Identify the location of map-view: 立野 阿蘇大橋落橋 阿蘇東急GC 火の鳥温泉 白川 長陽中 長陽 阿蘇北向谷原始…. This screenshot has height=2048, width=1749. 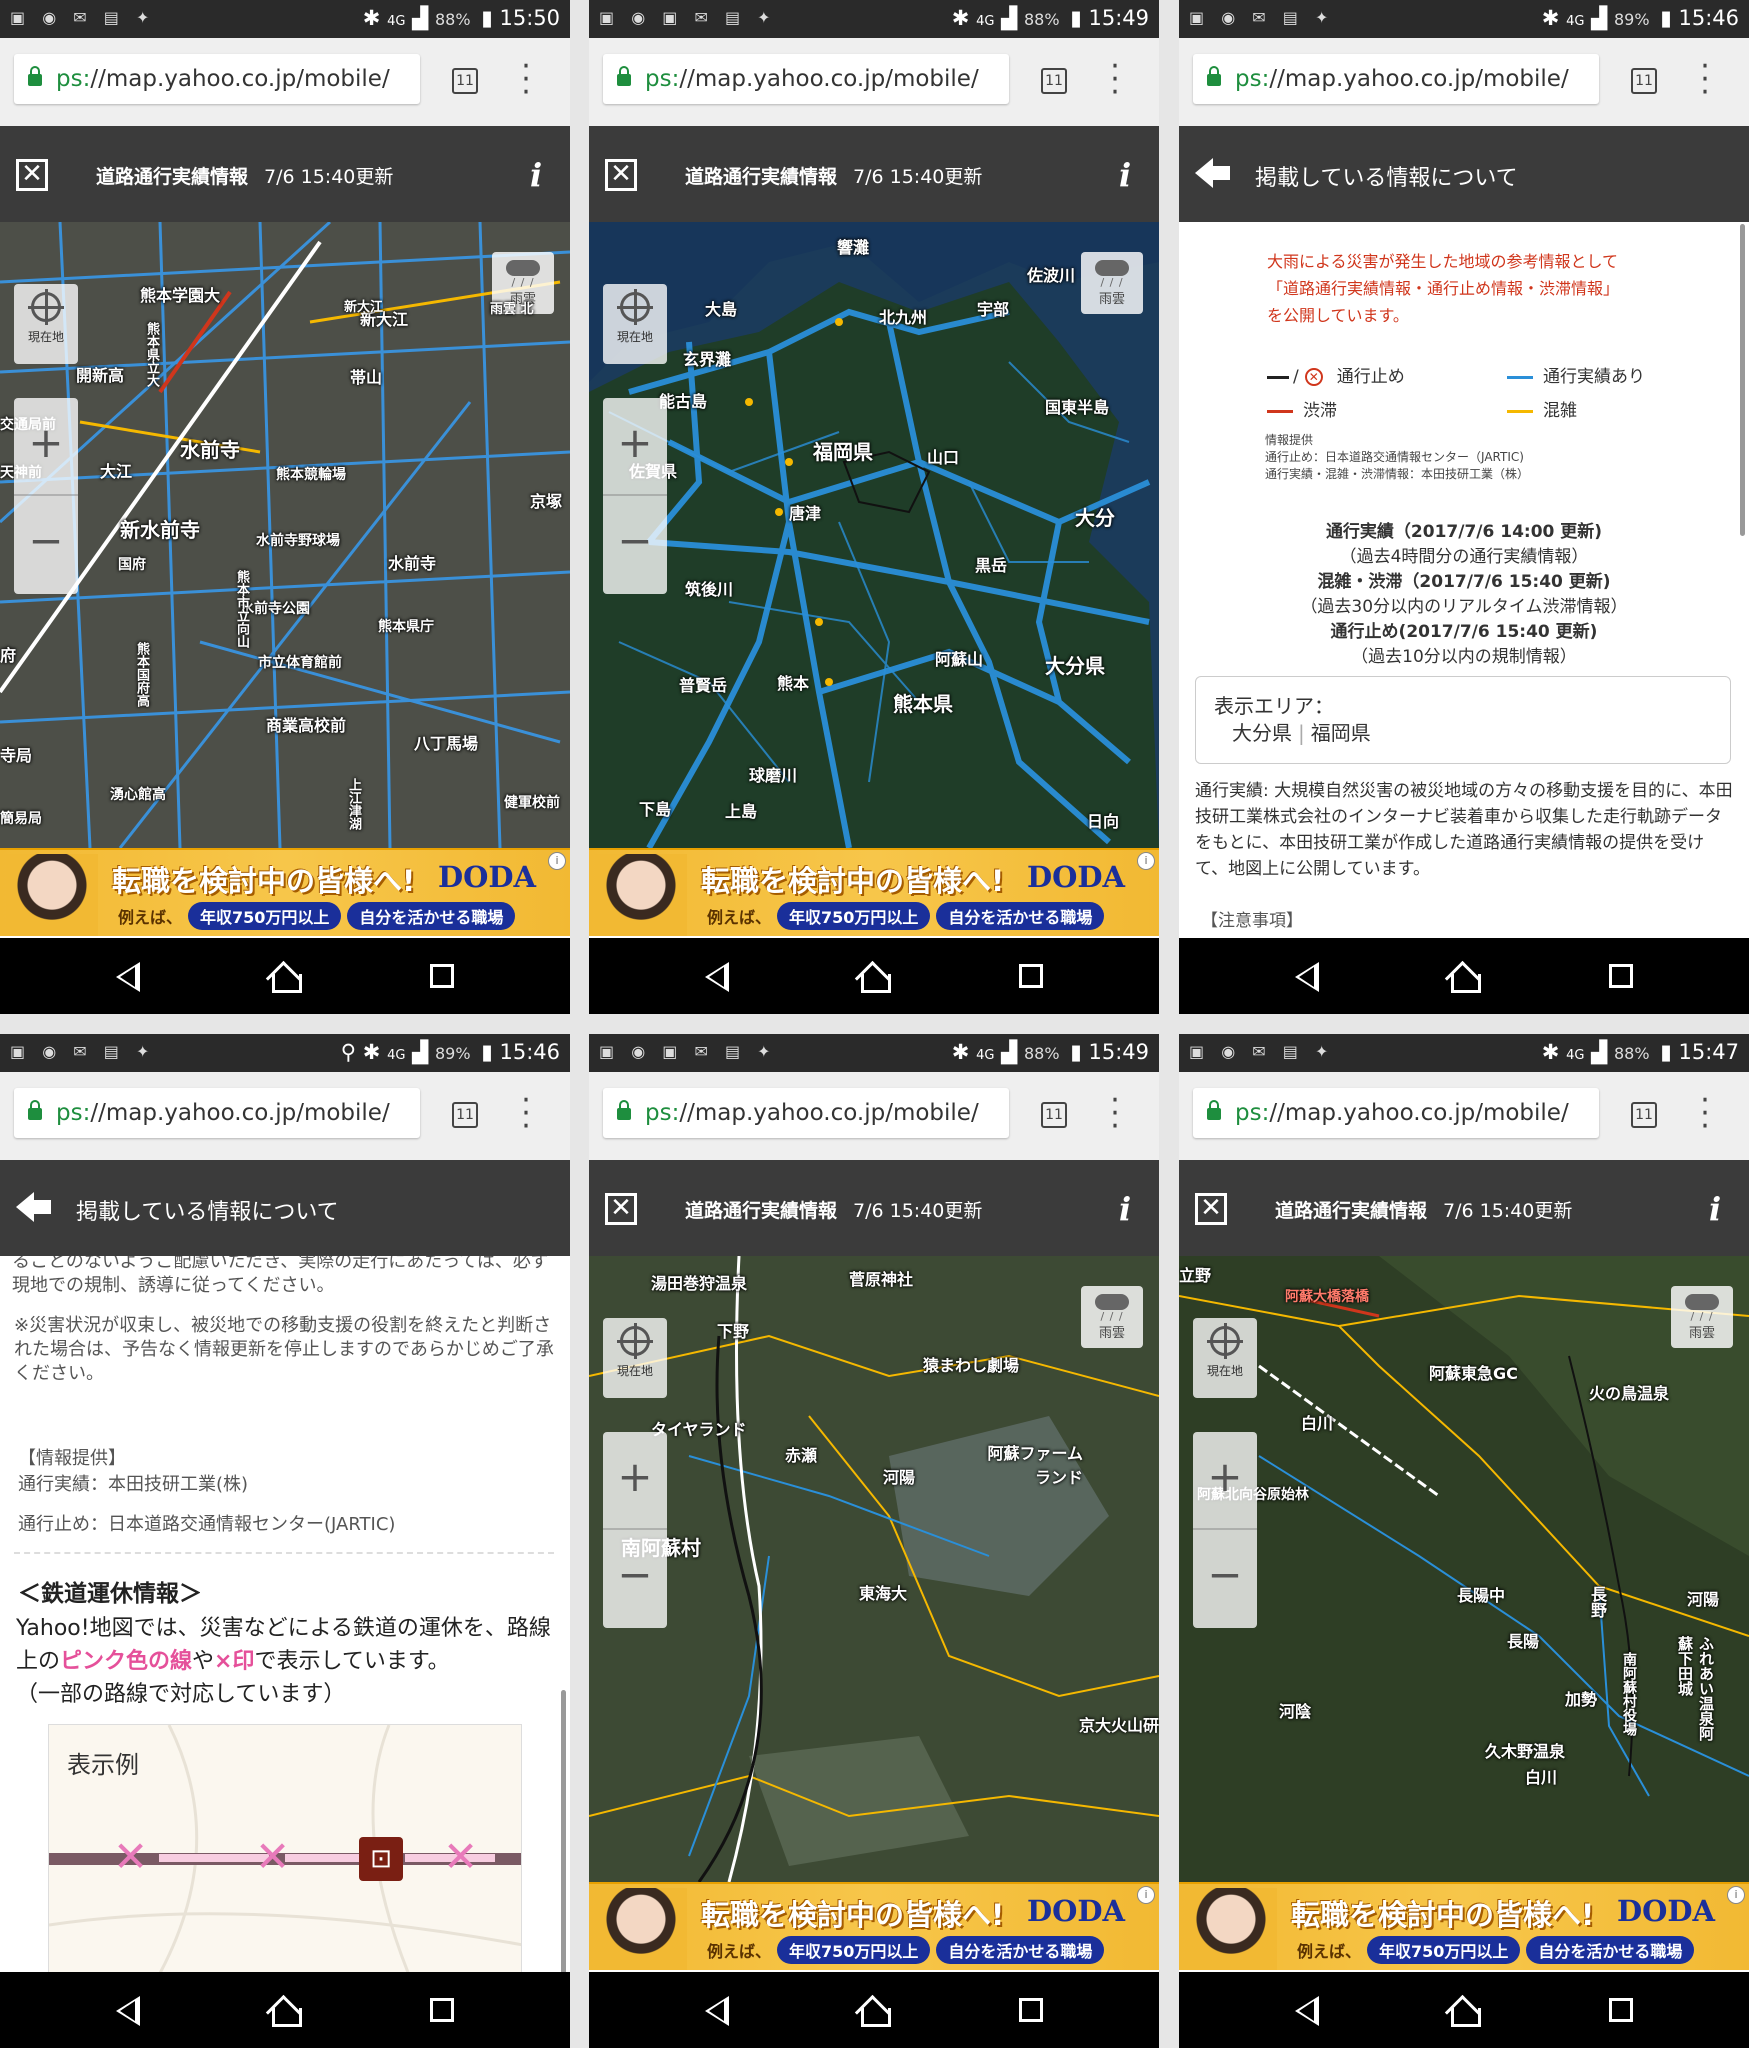
(1464, 1569).